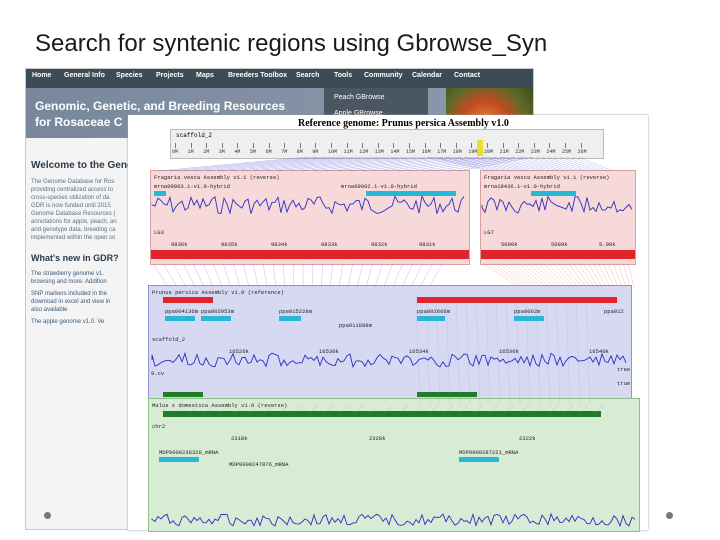 The image size is (720, 540). What do you see at coordinates (206, 152) in the screenshot?
I see `ruler-tick-label: 2M` at bounding box center [206, 152].